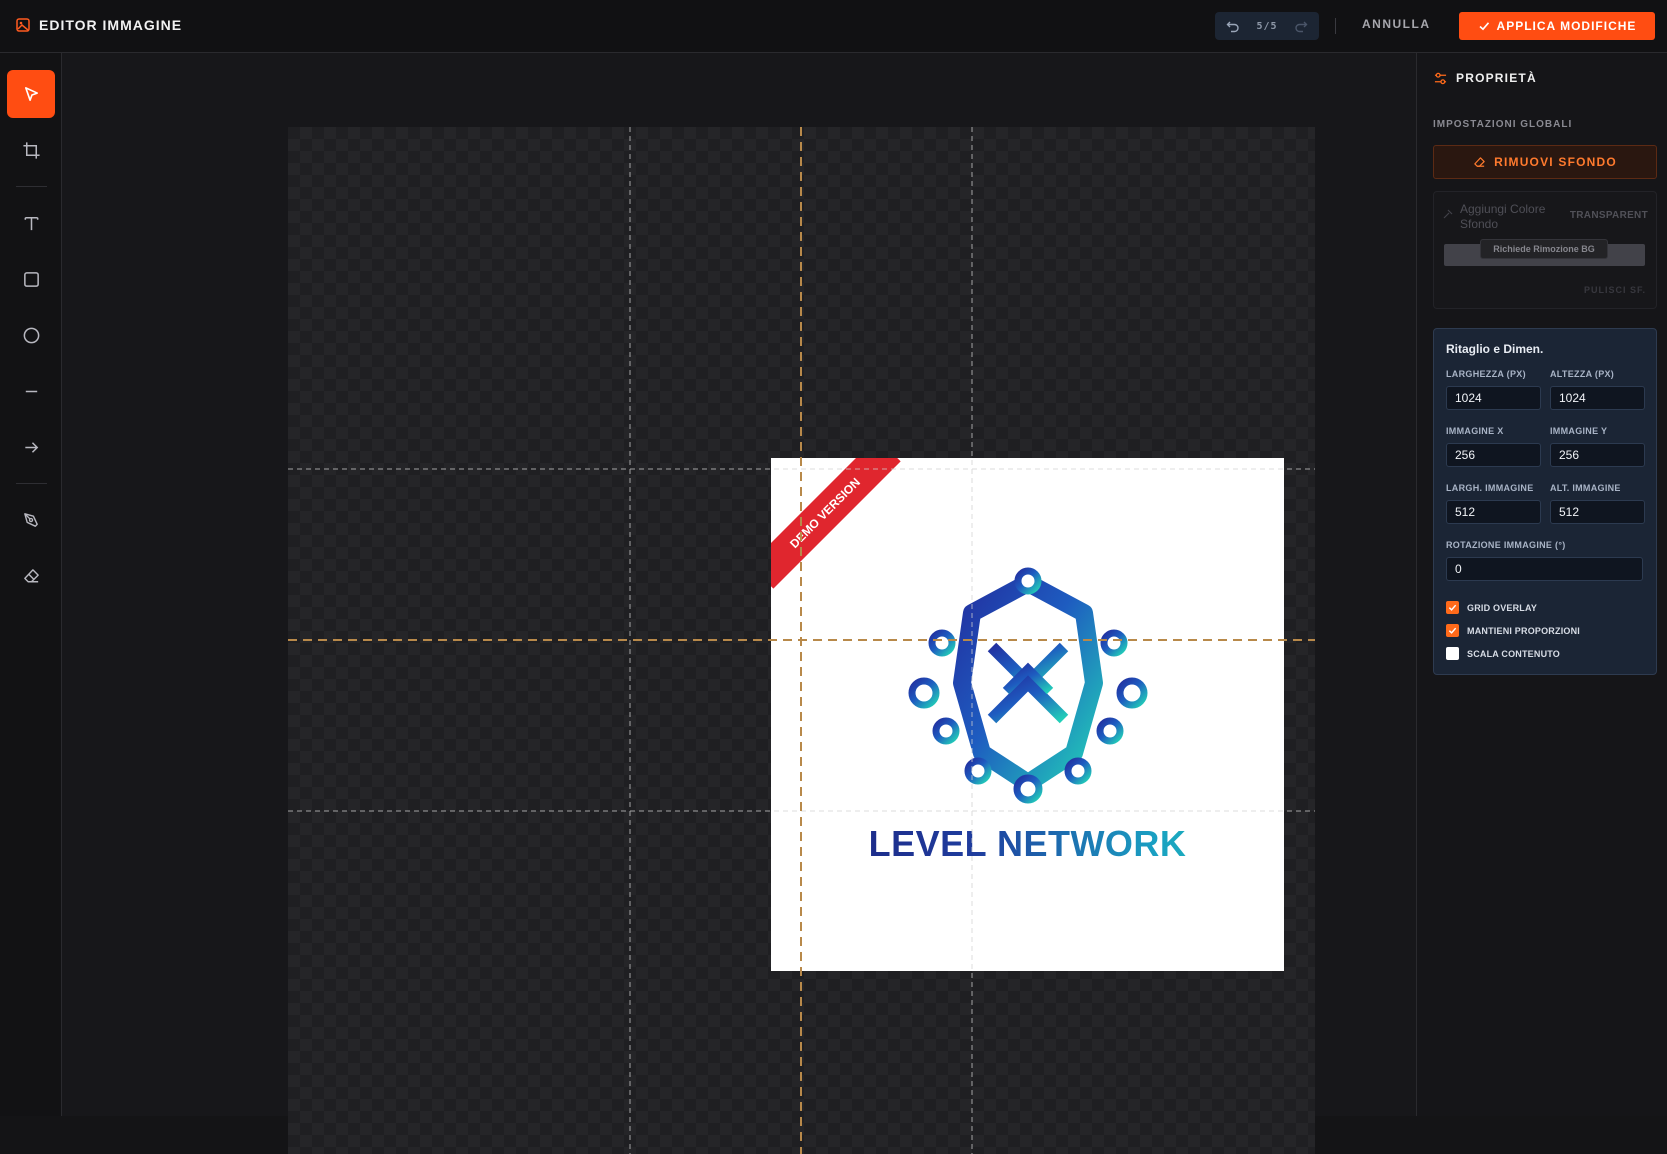 This screenshot has width=1667, height=1154. I want to click on undo-icon, so click(1232, 27).